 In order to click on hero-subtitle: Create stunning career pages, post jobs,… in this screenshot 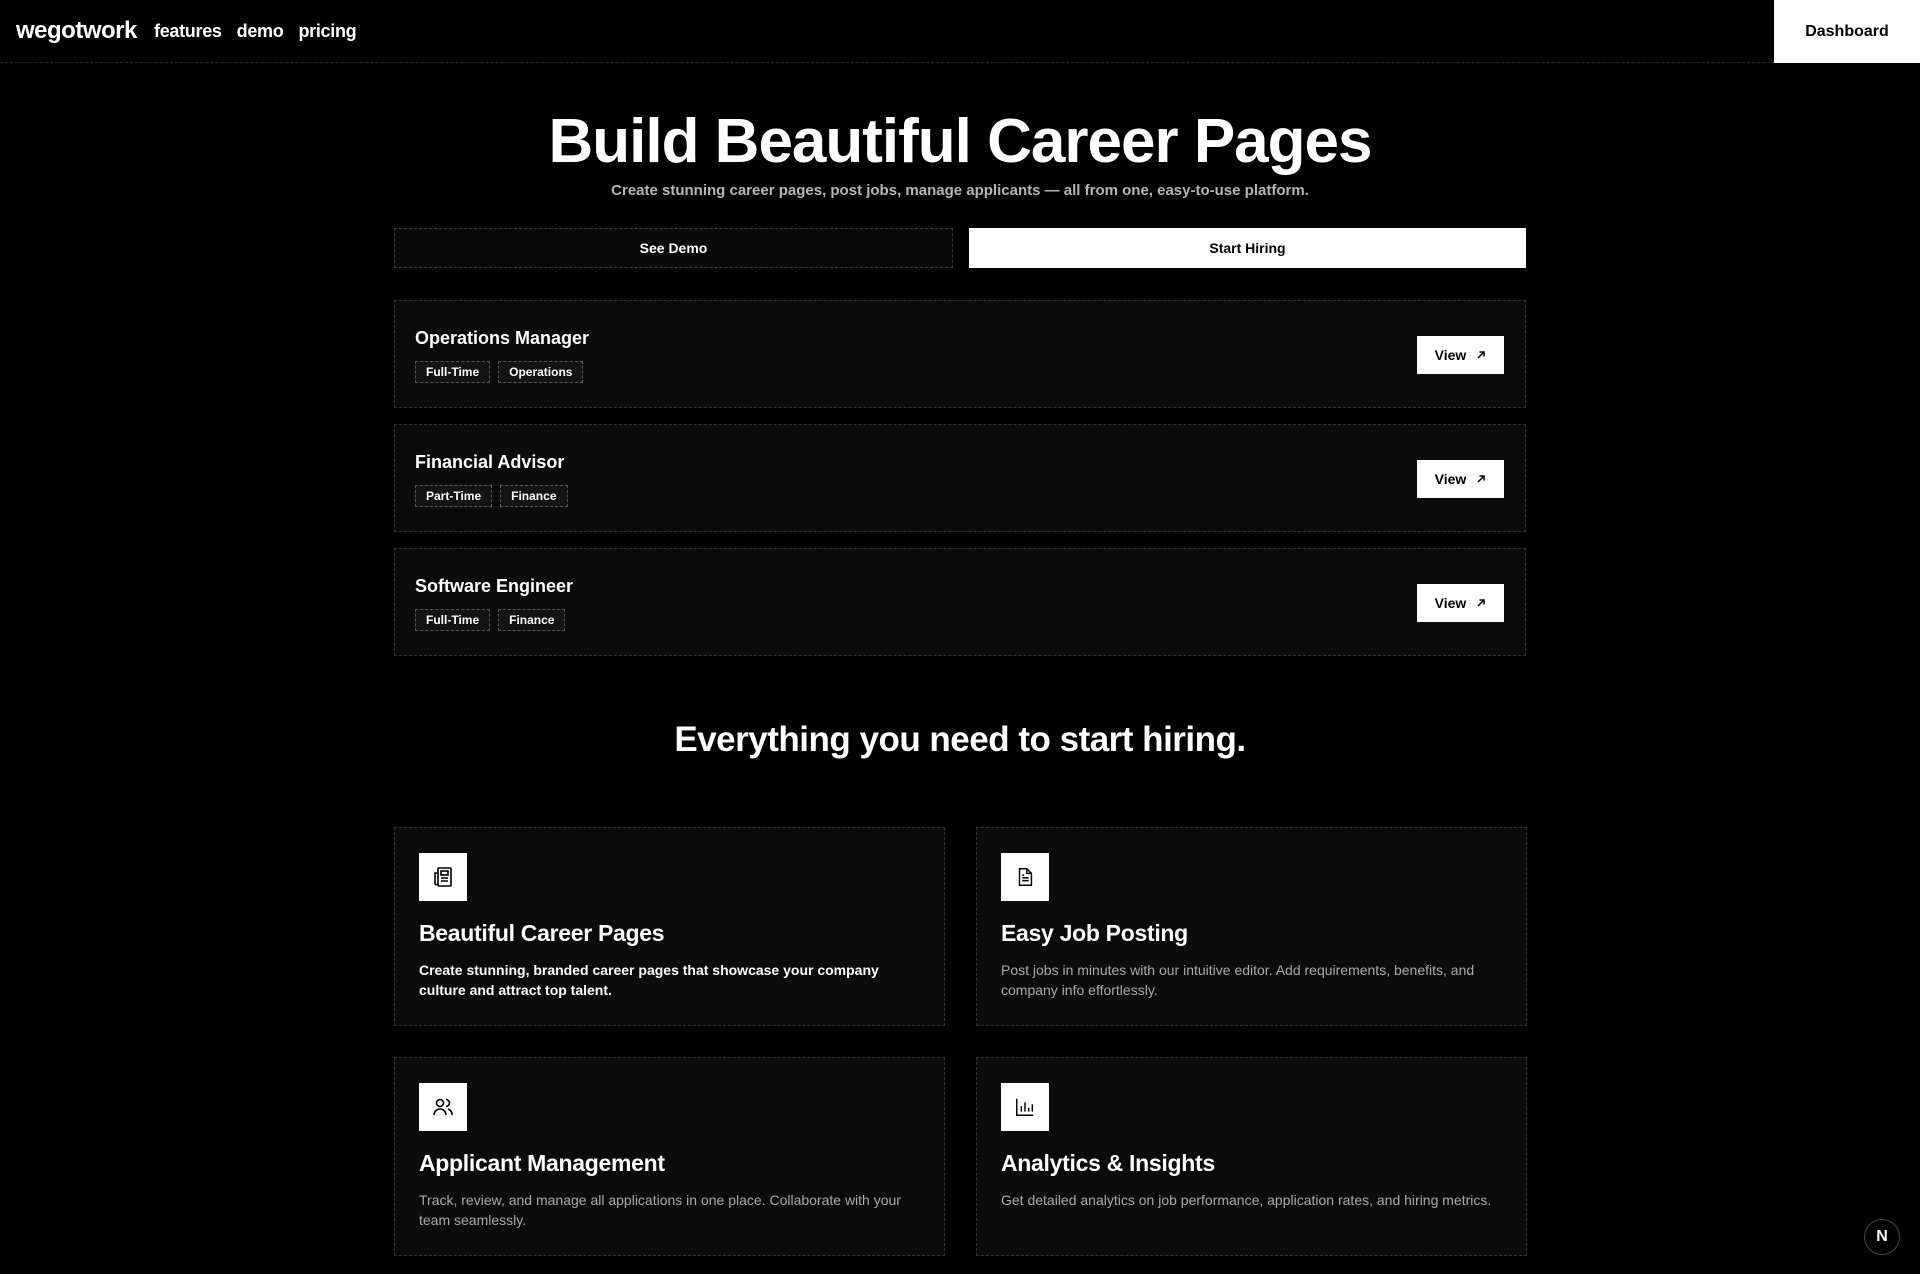, I will do `click(960, 190)`.